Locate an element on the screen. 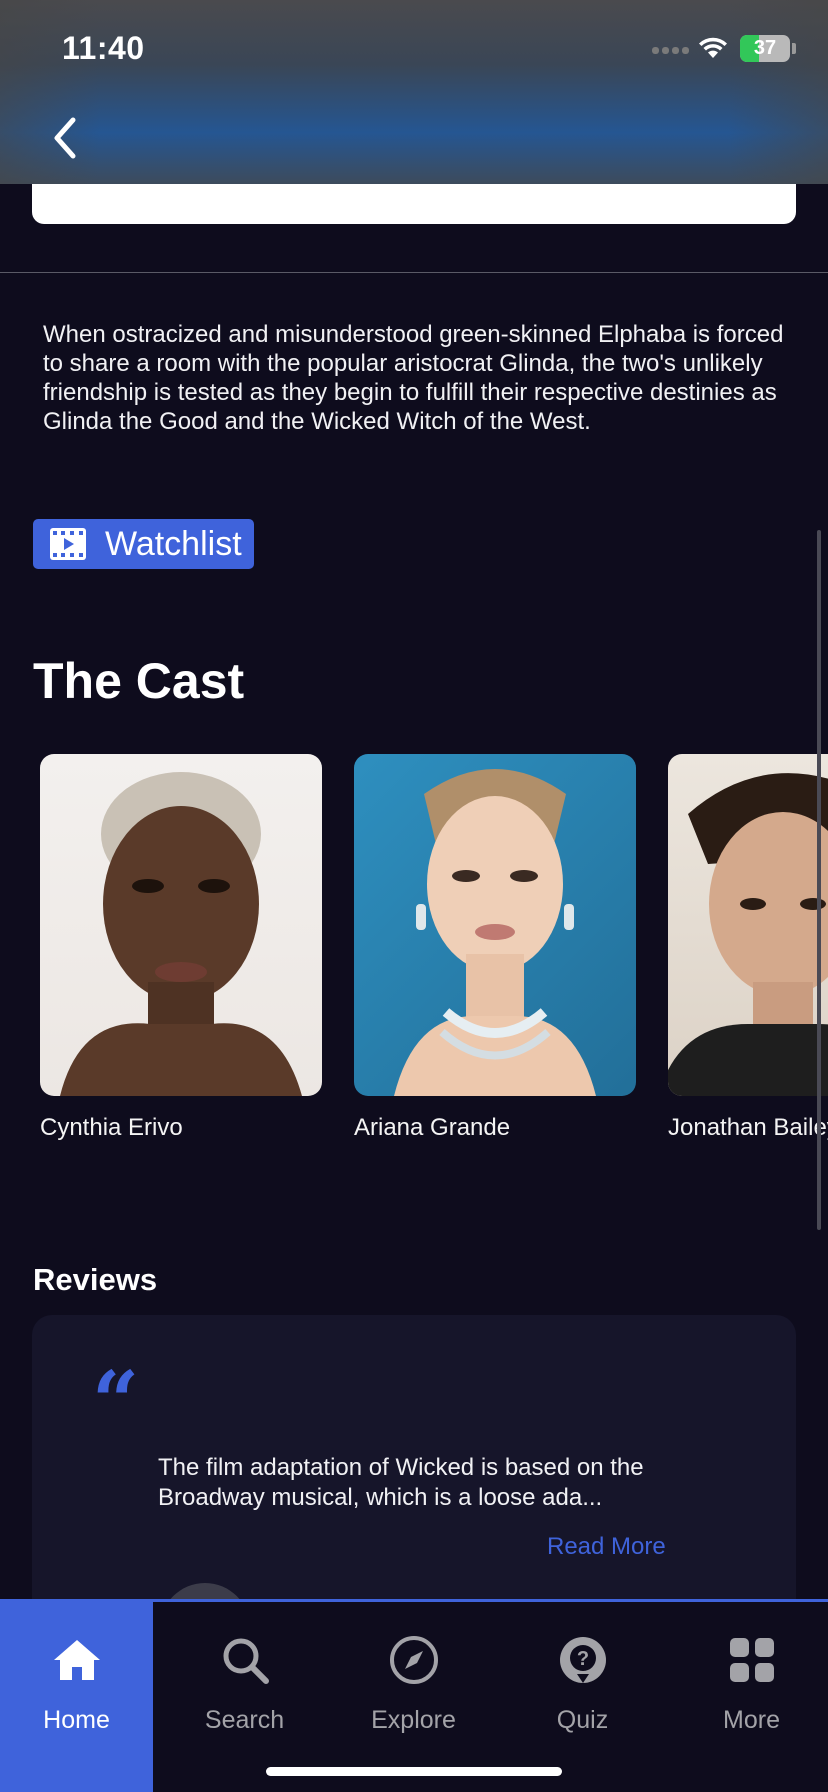 This screenshot has width=828, height=1792. section-divider is located at coordinates (414, 272).